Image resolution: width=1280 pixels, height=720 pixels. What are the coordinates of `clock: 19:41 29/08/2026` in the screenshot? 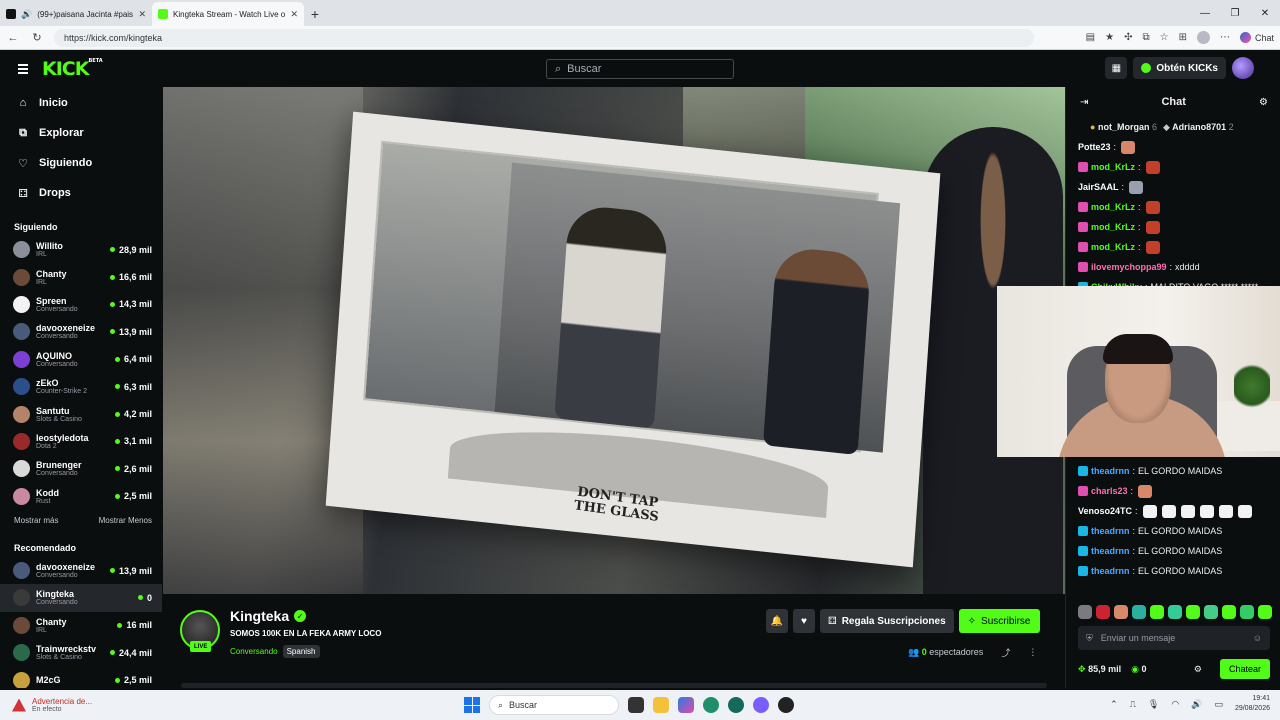 It's located at (1252, 704).